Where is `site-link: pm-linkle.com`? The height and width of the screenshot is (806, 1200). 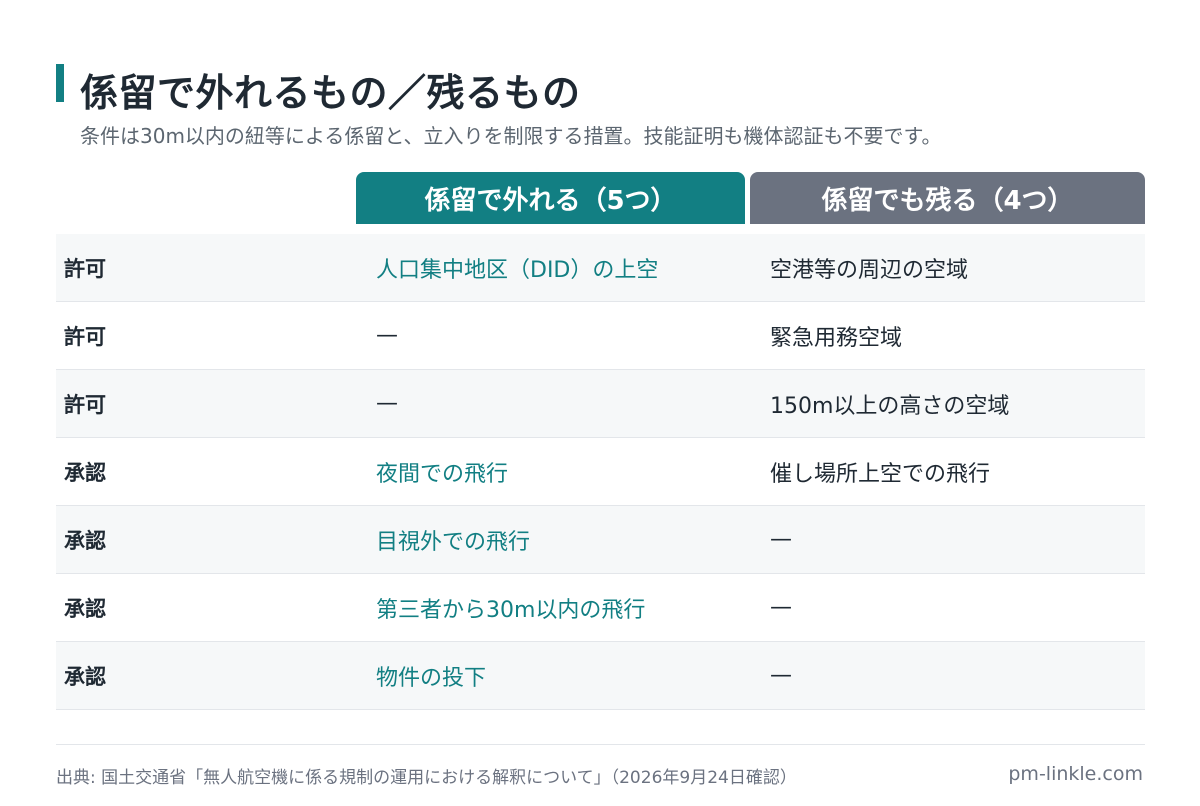 site-link: pm-linkle.com is located at coordinates (1075, 774).